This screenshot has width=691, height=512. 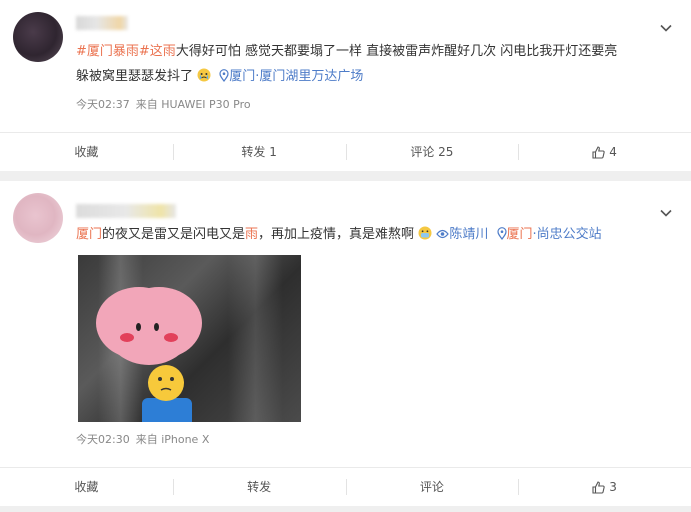 I want to click on location-link: 厦门·厦门湖里万达广场, so click(x=291, y=76).